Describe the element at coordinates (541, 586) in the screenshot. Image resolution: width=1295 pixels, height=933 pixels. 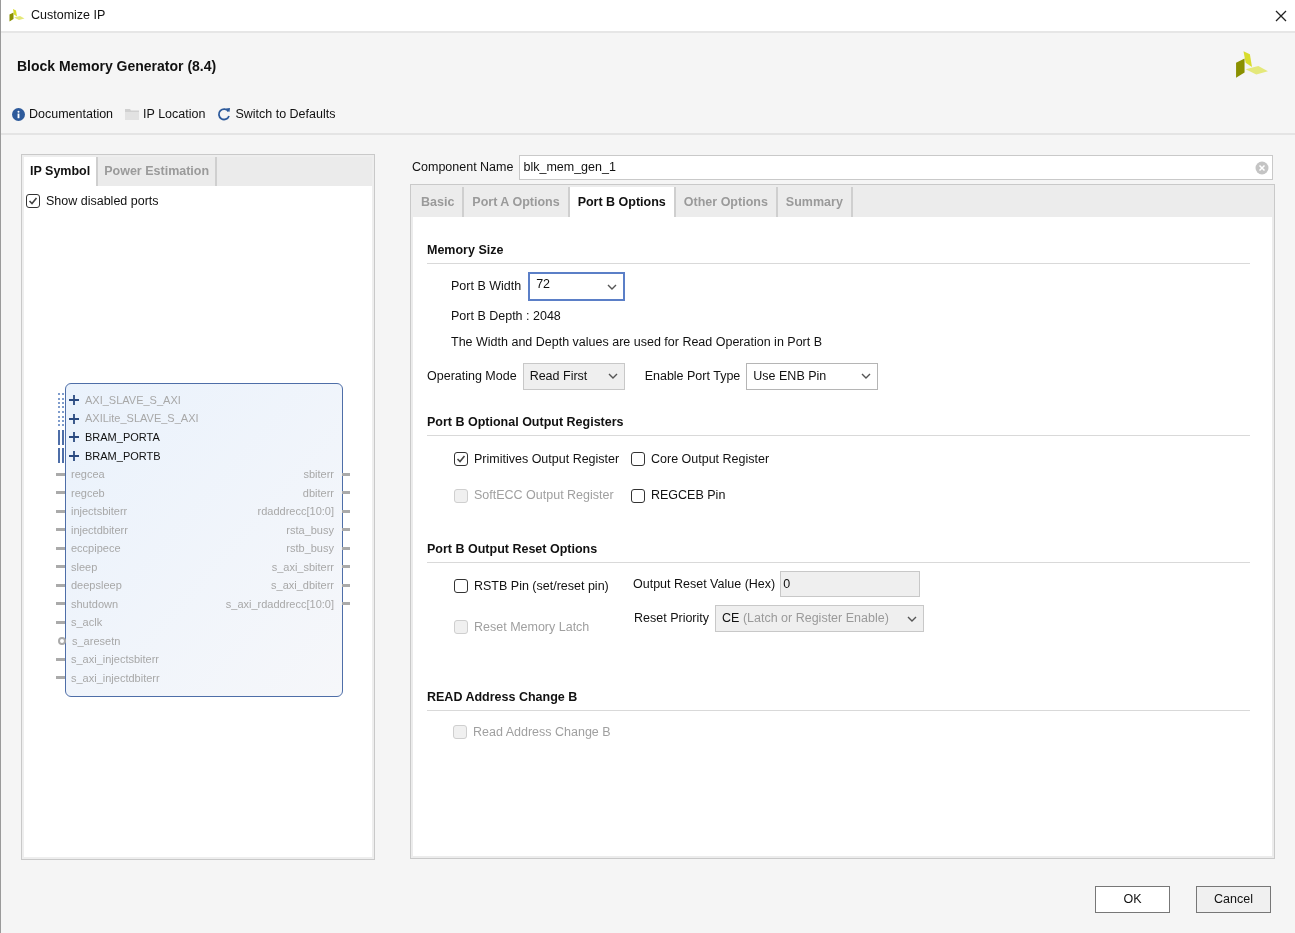
I see `checkbox-label: RSTB Pin (set/reset pin)` at that location.